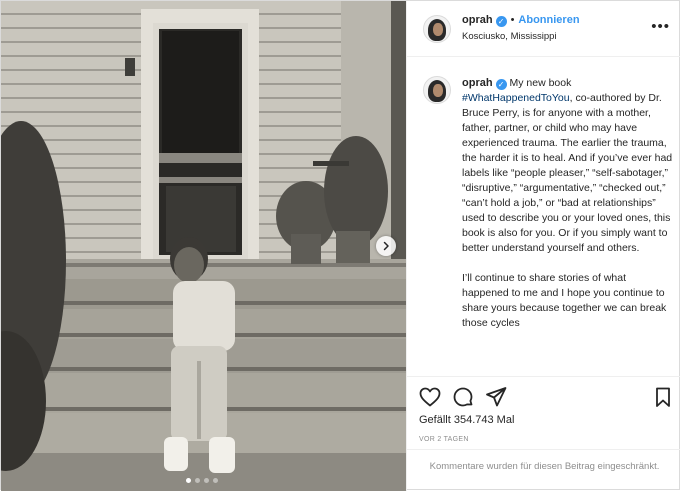  Describe the element at coordinates (548, 20) in the screenshot. I see `follow-button: Abonnieren` at that location.